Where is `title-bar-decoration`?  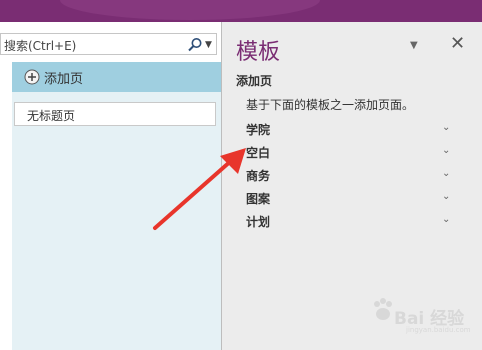
title-bar-decoration is located at coordinates (190, 10).